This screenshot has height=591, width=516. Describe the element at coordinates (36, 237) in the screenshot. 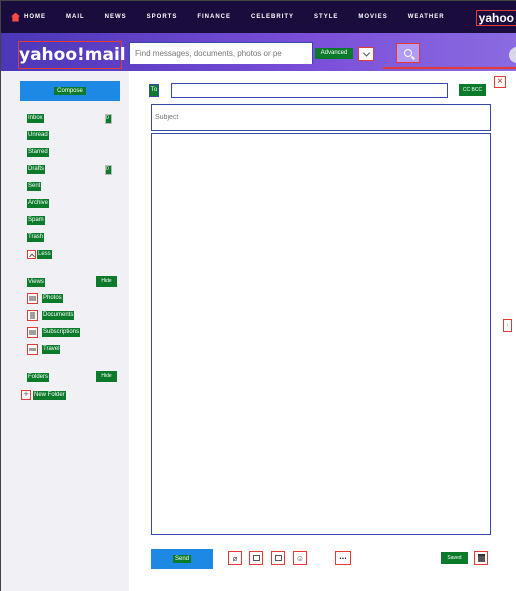

I see `sidebar-item-trash: Trash` at that location.